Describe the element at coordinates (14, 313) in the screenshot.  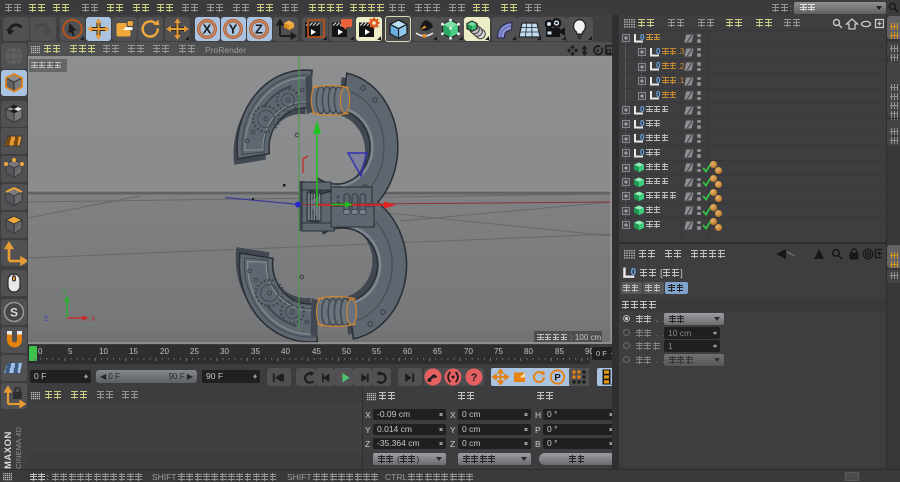
I see `svg-text: S` at that location.